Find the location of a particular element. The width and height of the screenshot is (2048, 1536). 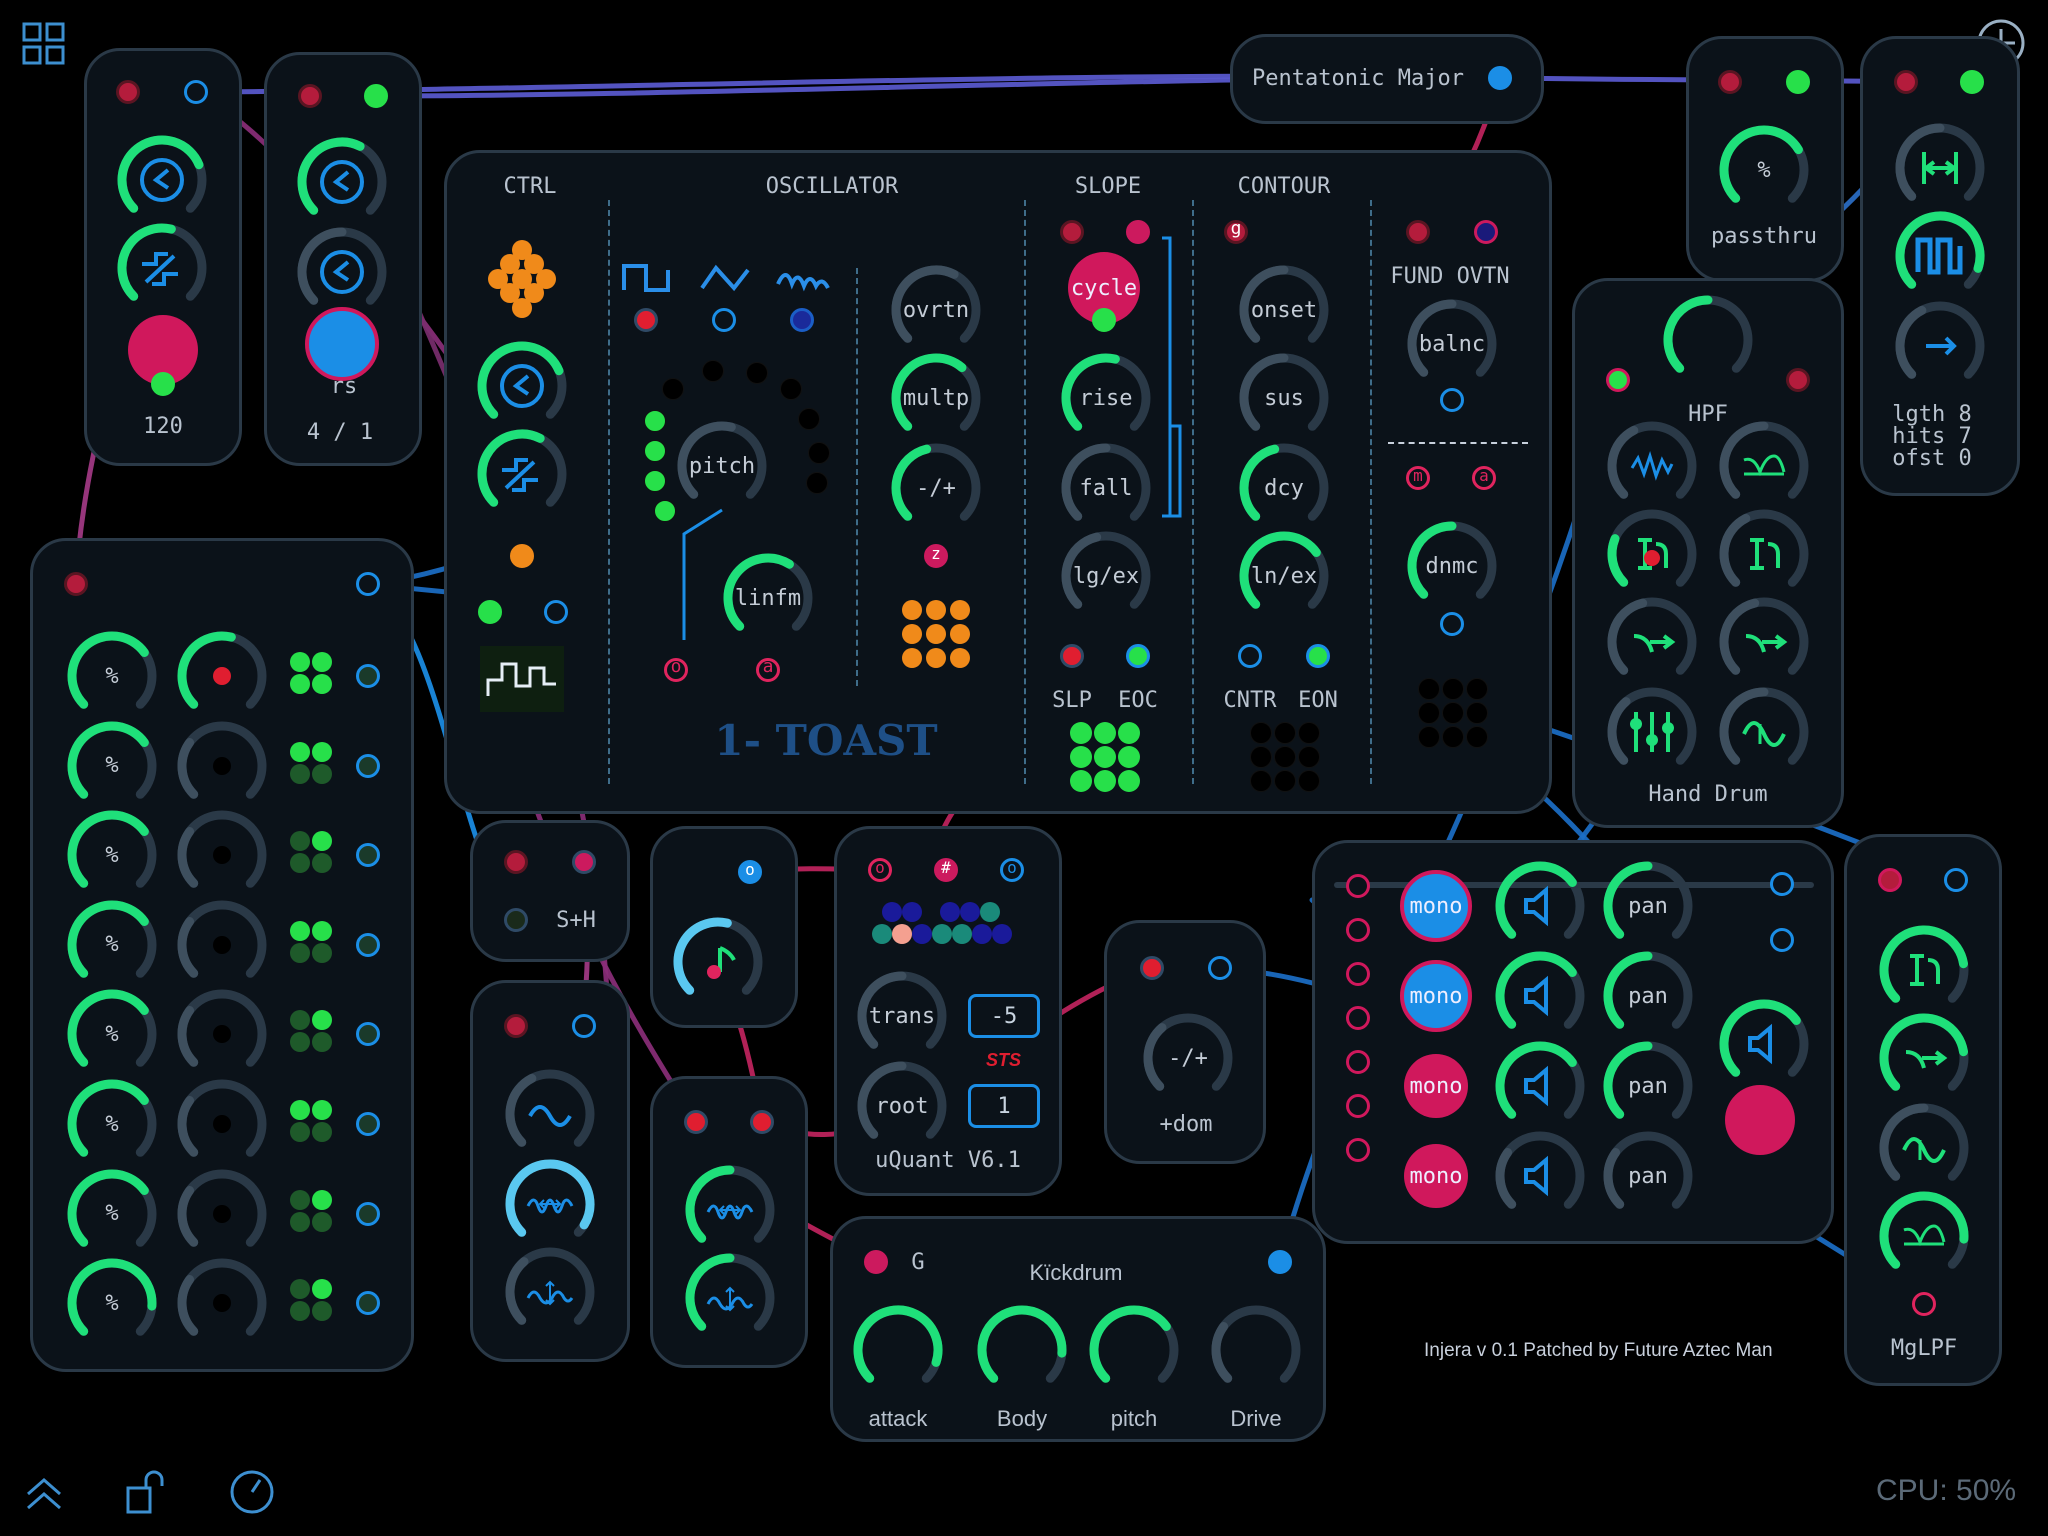

slope-fall-knob: fall is located at coordinates (1106, 488).